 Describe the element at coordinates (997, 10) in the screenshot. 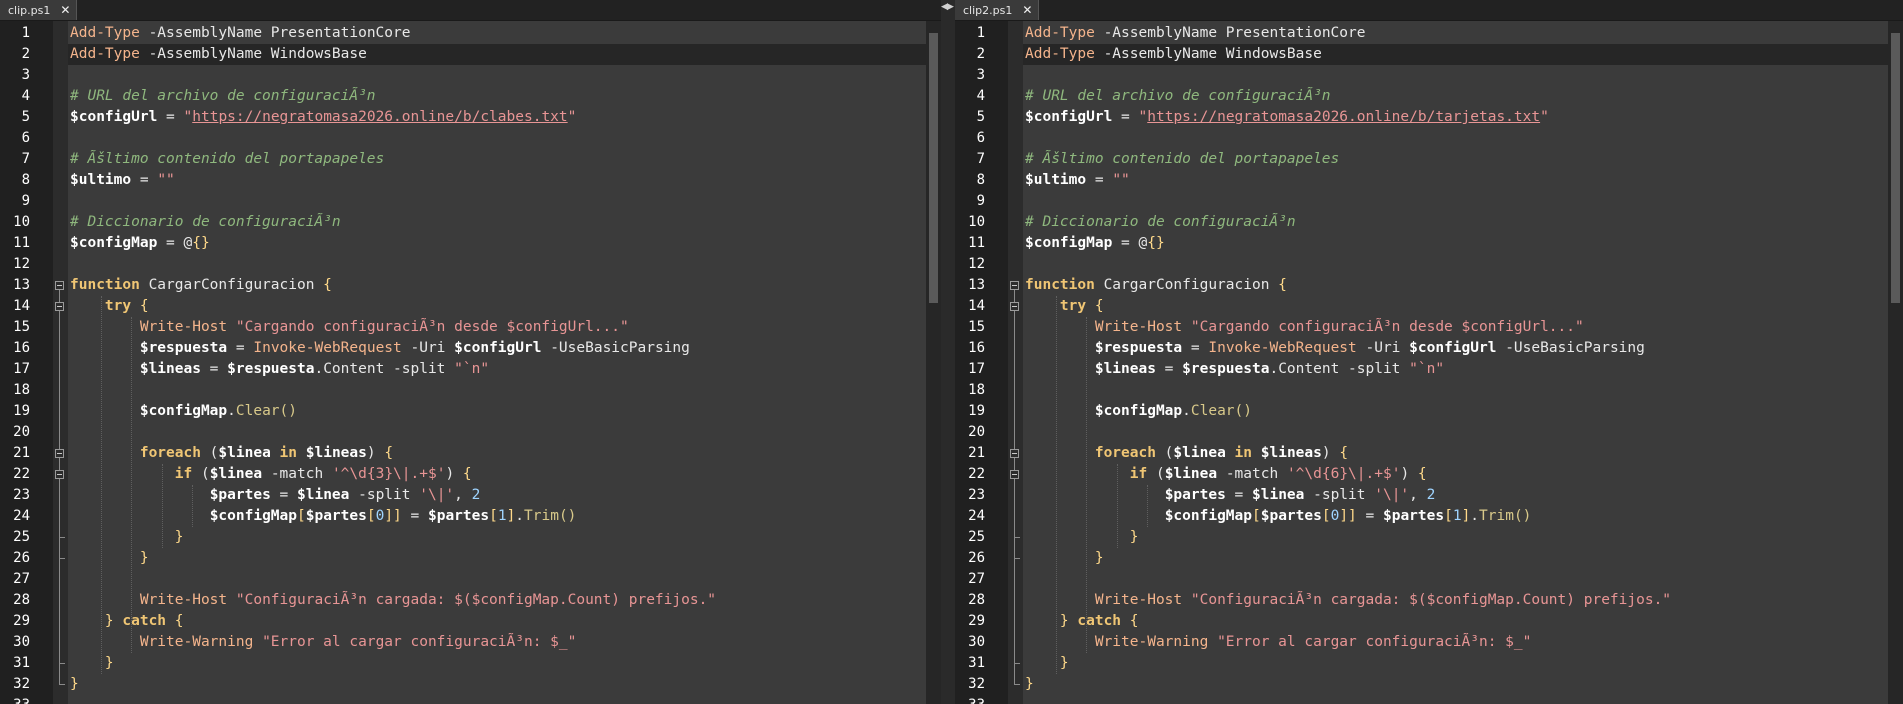

I see `tab-clip2-ps1: clip2.ps1 ✕` at that location.